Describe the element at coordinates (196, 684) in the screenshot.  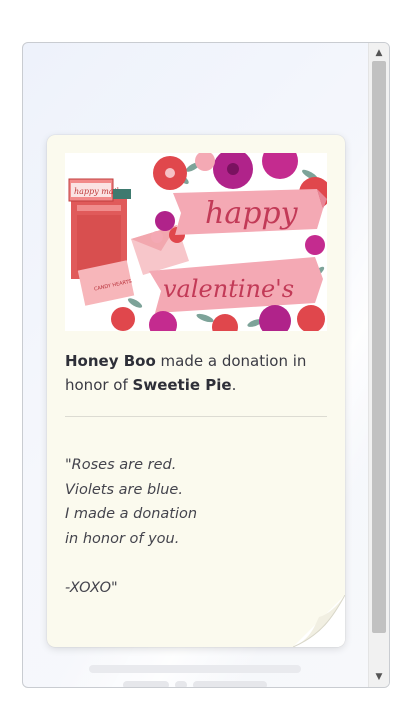
I see `footer-placeholder-dots` at that location.